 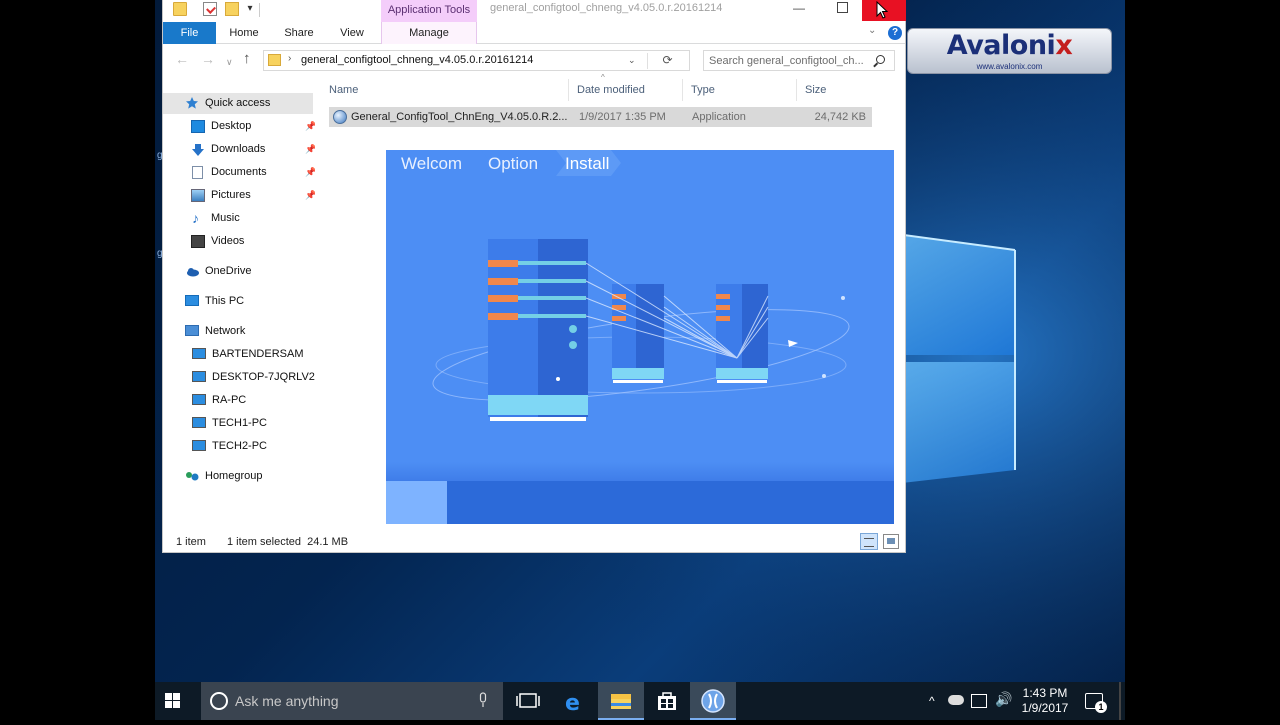 What do you see at coordinates (252, 446) in the screenshot?
I see `sidebar-item-network-computer: TECH2-PC` at bounding box center [252, 446].